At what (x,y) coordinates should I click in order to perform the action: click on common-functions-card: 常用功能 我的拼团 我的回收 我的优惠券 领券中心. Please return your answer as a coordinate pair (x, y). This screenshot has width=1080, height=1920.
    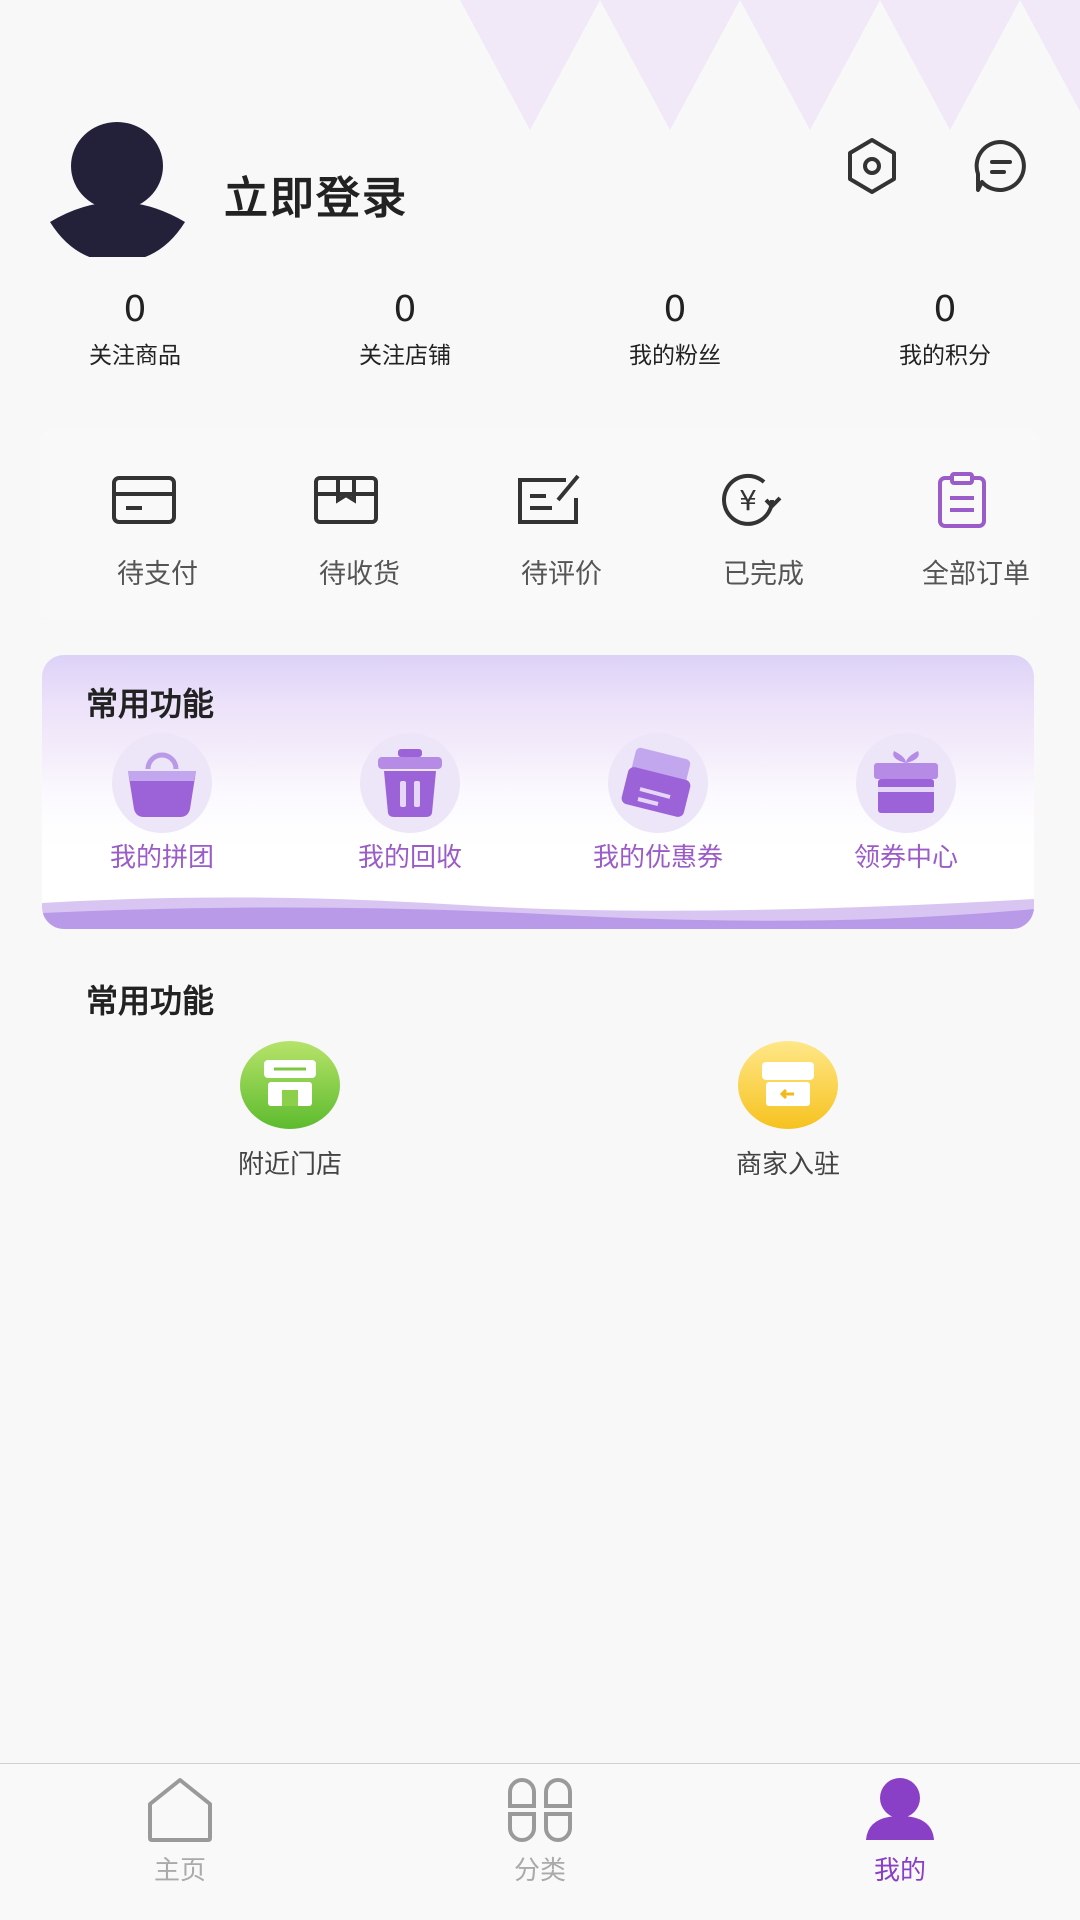
    Looking at the image, I should click on (538, 792).